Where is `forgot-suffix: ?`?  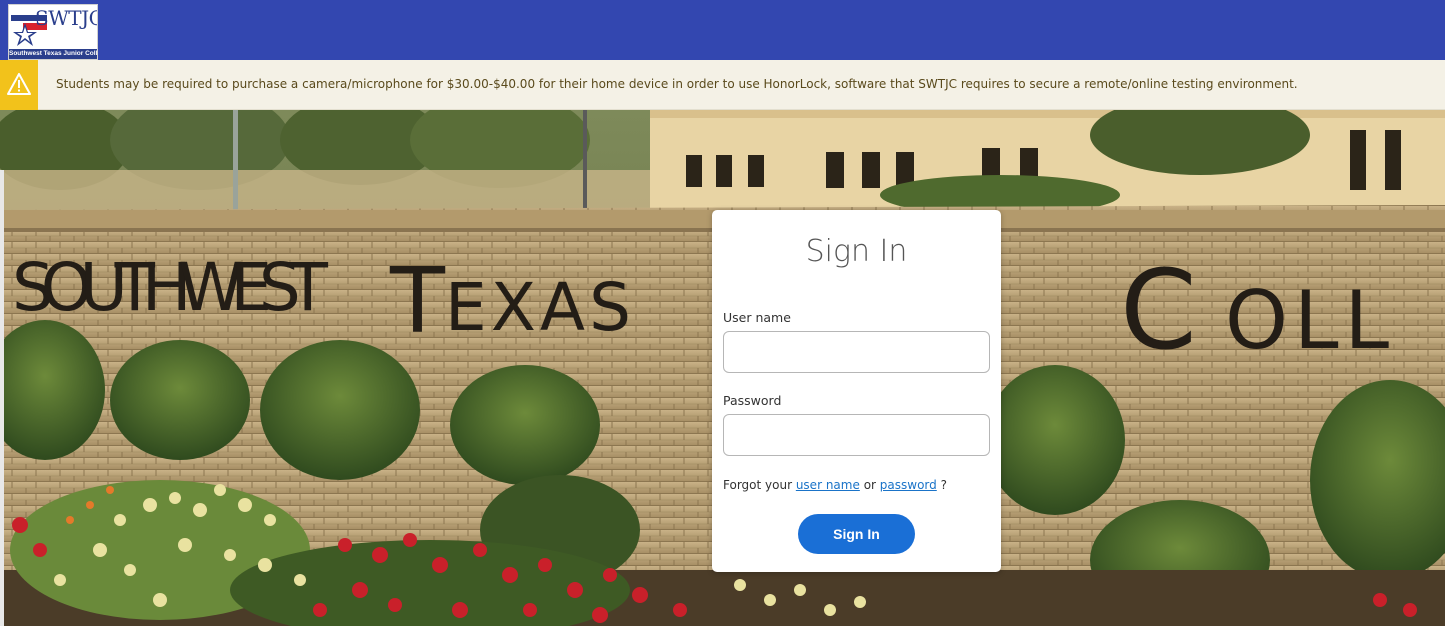
forgot-suffix: ? is located at coordinates (943, 485).